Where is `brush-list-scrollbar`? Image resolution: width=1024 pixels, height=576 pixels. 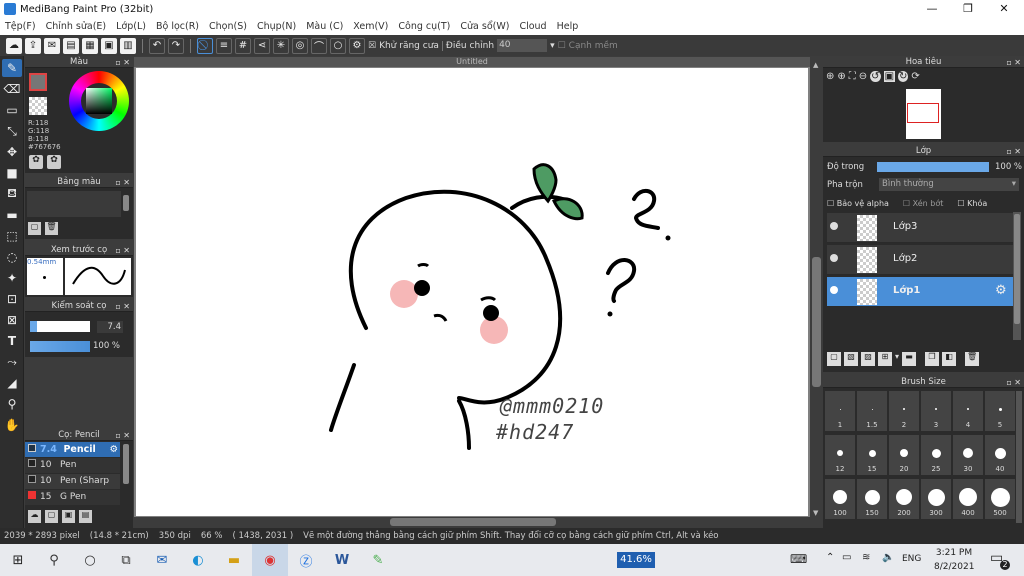 brush-list-scrollbar is located at coordinates (126, 464).